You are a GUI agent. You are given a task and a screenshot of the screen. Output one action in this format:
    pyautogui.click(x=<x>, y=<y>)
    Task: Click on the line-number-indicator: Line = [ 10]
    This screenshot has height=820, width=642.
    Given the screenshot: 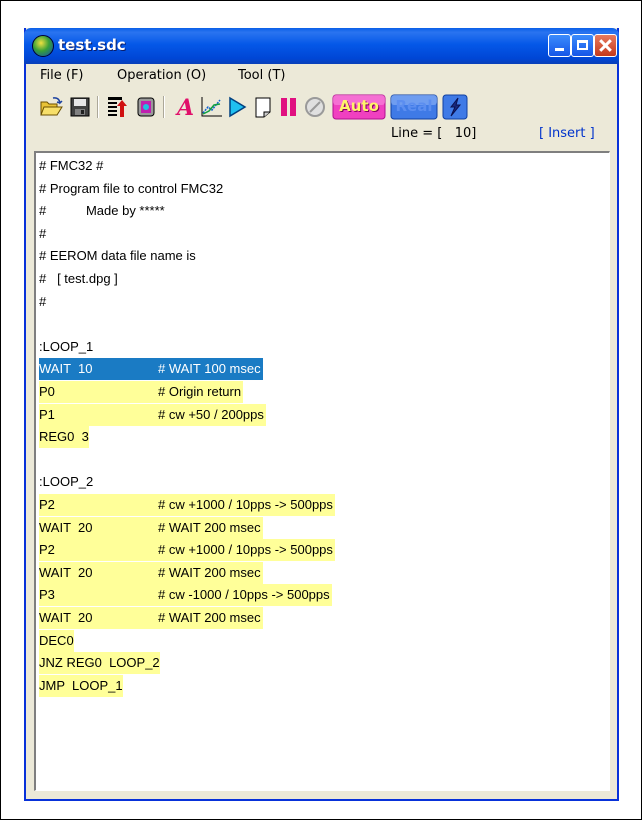 What is the action you would take?
    pyautogui.click(x=434, y=133)
    